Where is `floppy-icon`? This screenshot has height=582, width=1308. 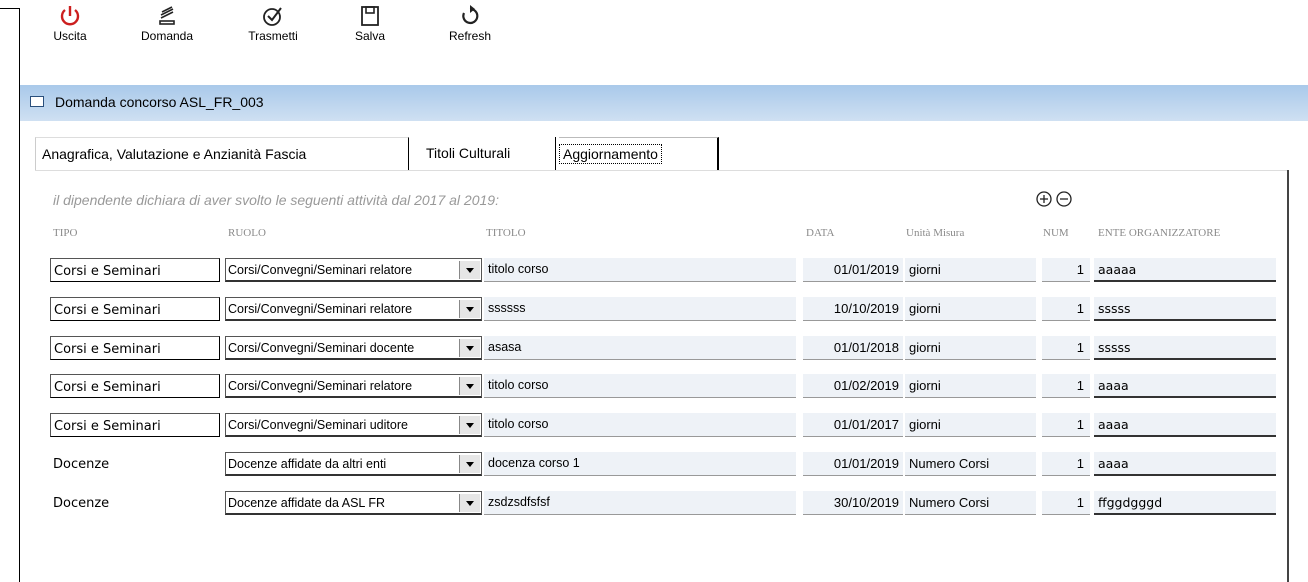 floppy-icon is located at coordinates (370, 16).